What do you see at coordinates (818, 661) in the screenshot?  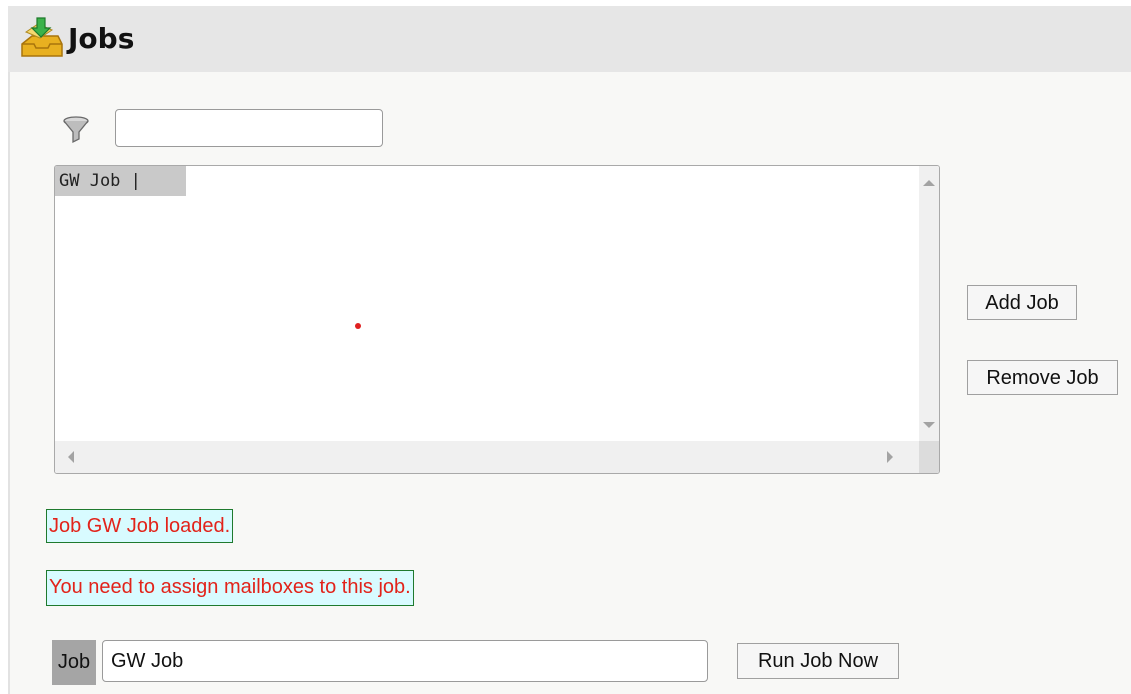 I see `run-job-now-button: Run Job Now` at bounding box center [818, 661].